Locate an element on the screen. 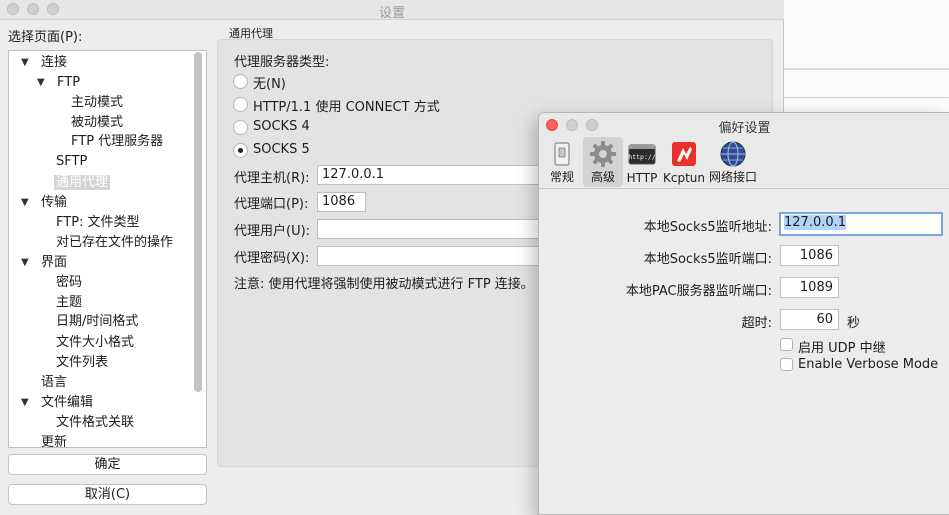 This screenshot has width=949, height=515. udp-relay-label: 启用 UDP 中继 is located at coordinates (842, 346).